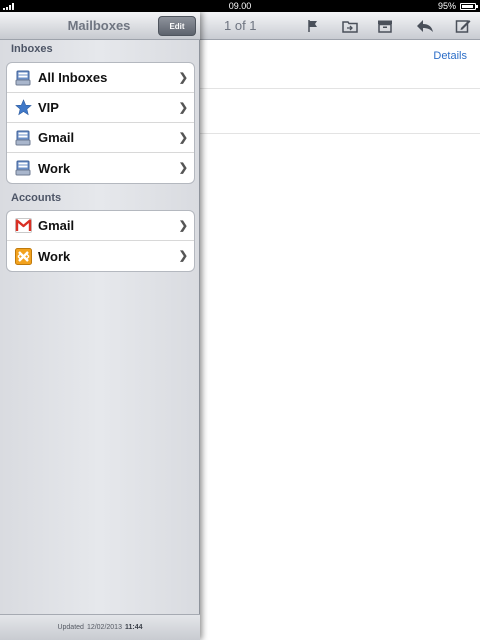 The image size is (480, 640). I want to click on accounts-group: Gmail ❯ Work ❯, so click(100, 241).